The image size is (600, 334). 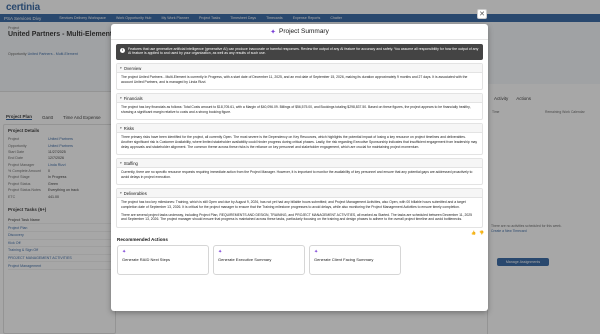 What do you see at coordinates (299, 68) in the screenshot?
I see `section-header: ▾ Overview` at bounding box center [299, 68].